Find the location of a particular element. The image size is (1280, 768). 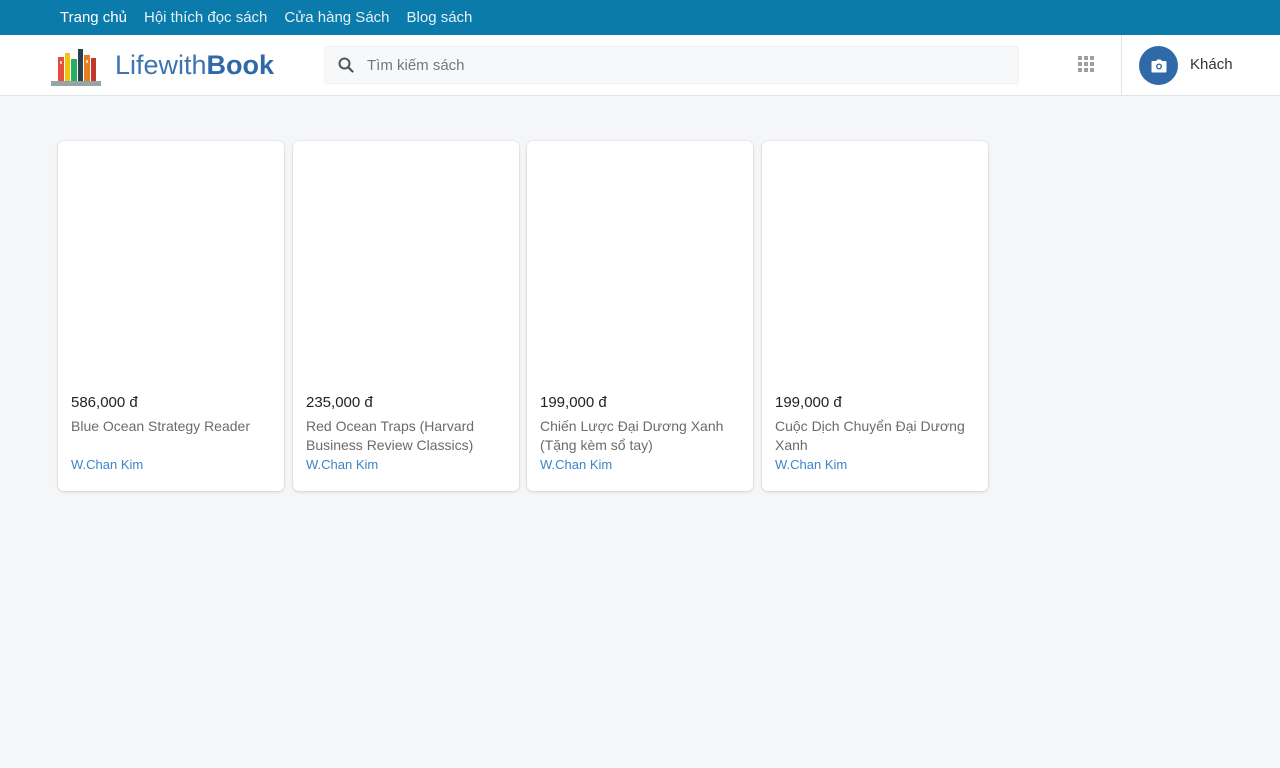

brand-bold: Book is located at coordinates (240, 65).